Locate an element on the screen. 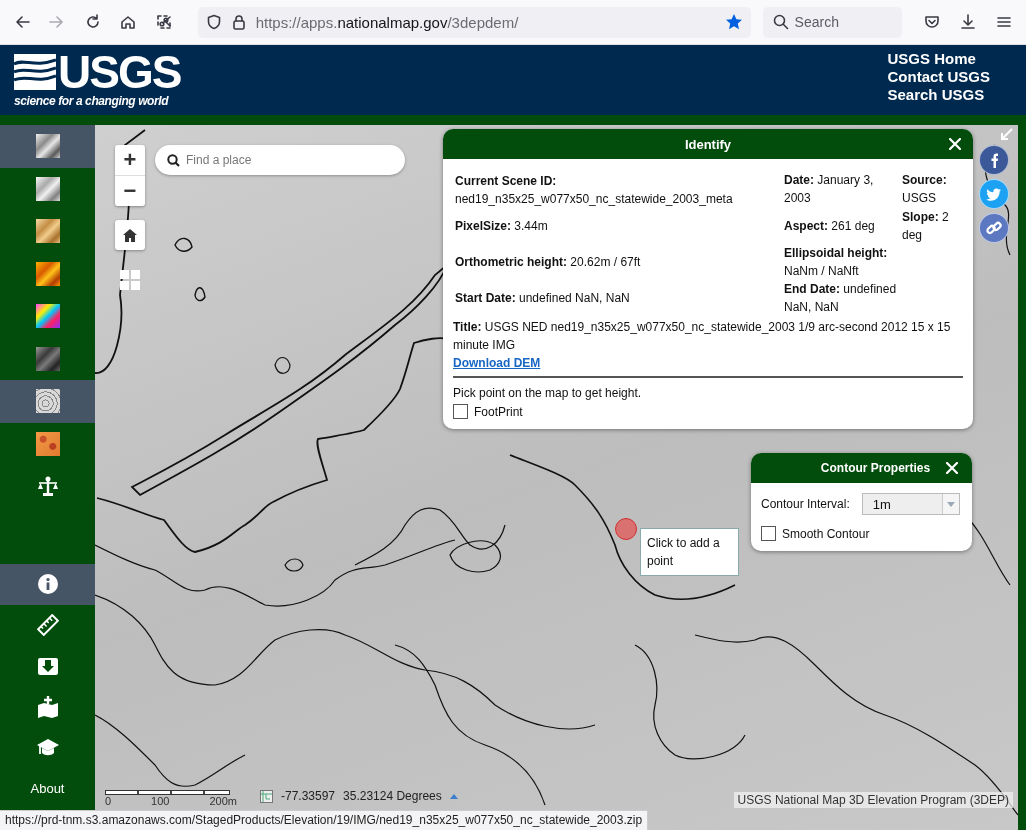 This screenshot has width=1026, height=830. coordinate-text: 35.23124 Degrees is located at coordinates (392, 796).